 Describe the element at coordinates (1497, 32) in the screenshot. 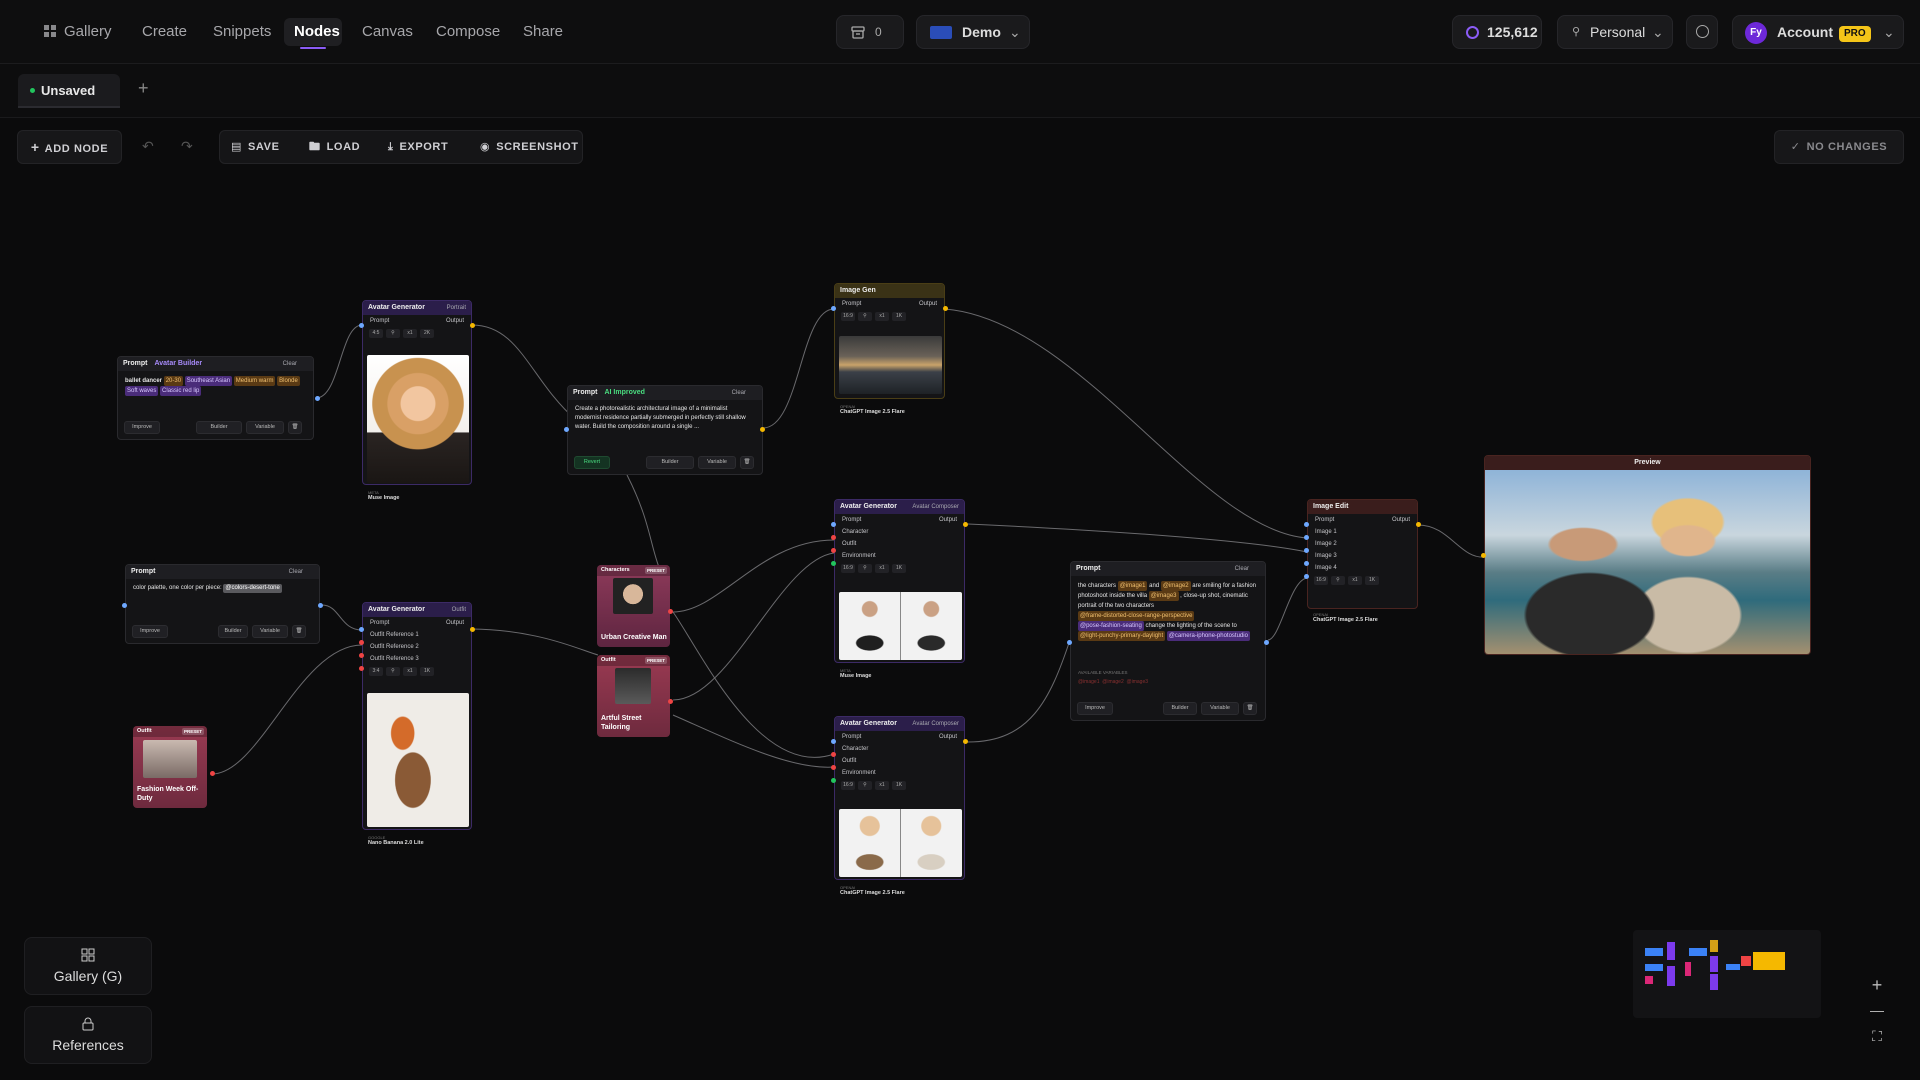

I see `credits-badge: 125,612` at that location.